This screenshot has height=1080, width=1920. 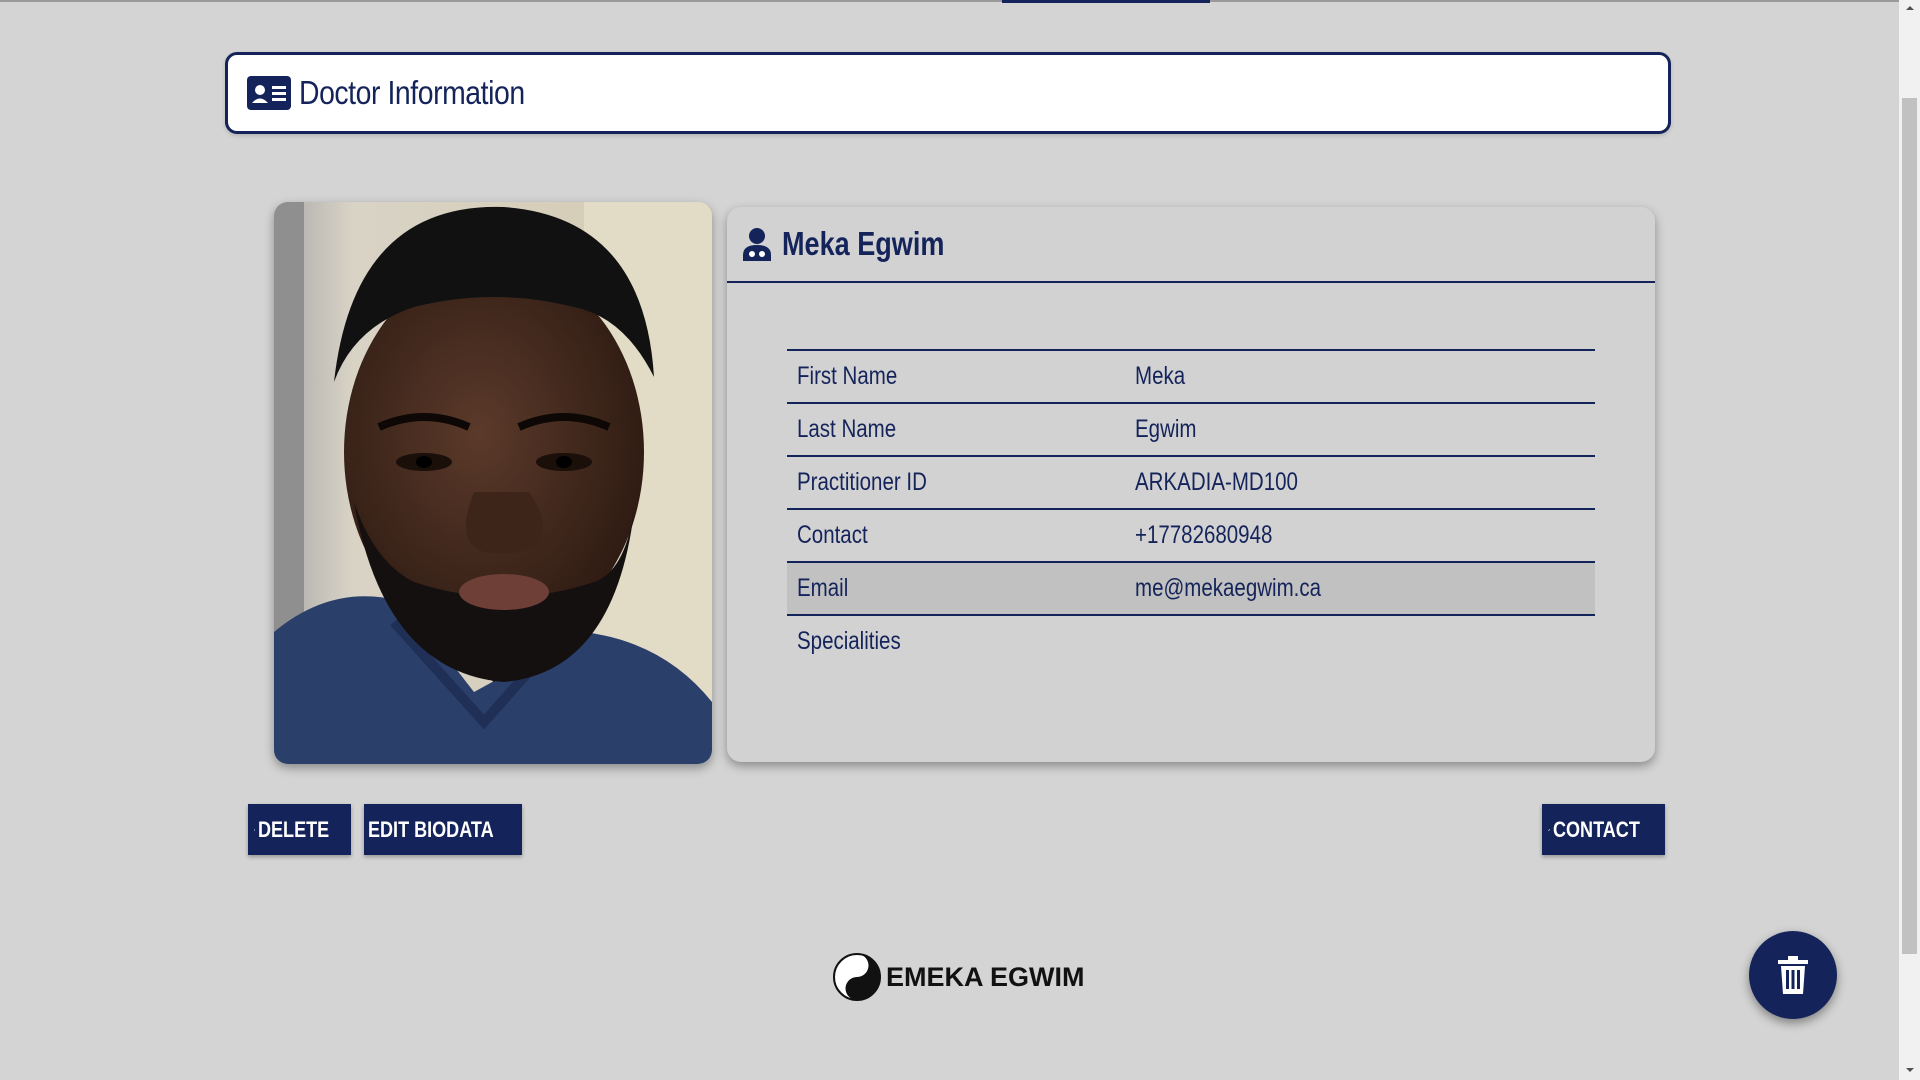 What do you see at coordinates (863, 243) in the screenshot?
I see `doctor-name: Meka Egwim` at bounding box center [863, 243].